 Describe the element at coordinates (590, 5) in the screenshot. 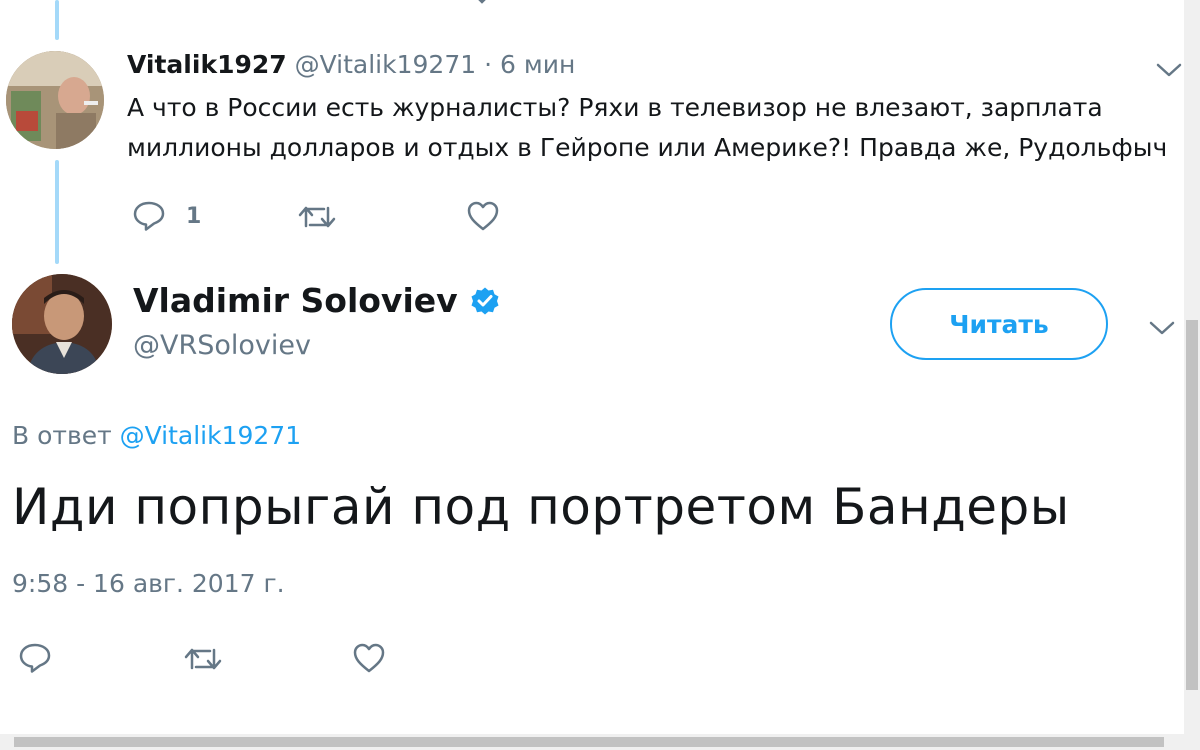

I see `previous-tweet-actions-cut` at that location.